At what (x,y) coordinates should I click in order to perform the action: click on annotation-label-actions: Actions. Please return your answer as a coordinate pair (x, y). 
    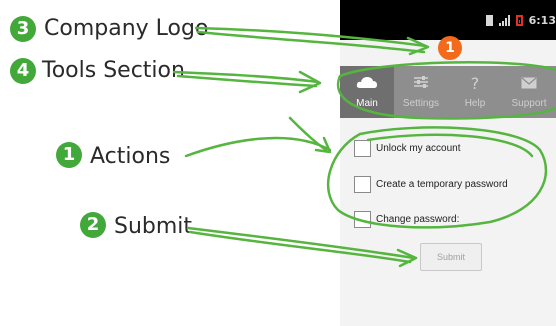
    Looking at the image, I should click on (130, 156).